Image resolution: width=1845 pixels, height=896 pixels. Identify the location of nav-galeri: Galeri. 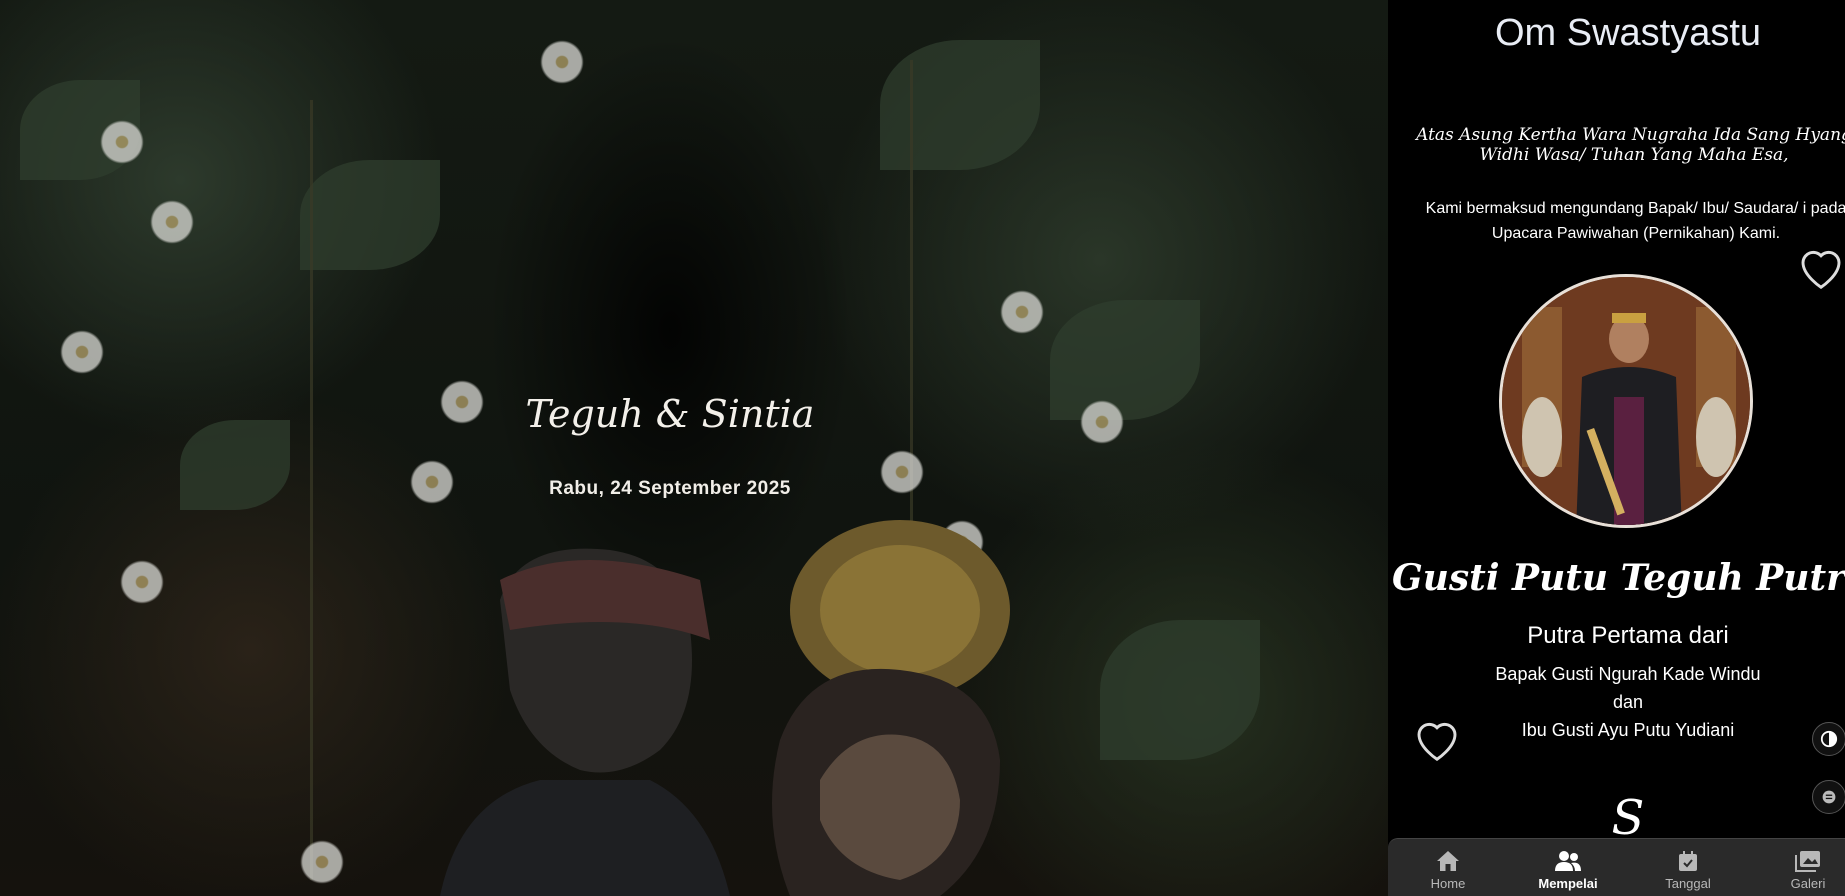
(1796, 867).